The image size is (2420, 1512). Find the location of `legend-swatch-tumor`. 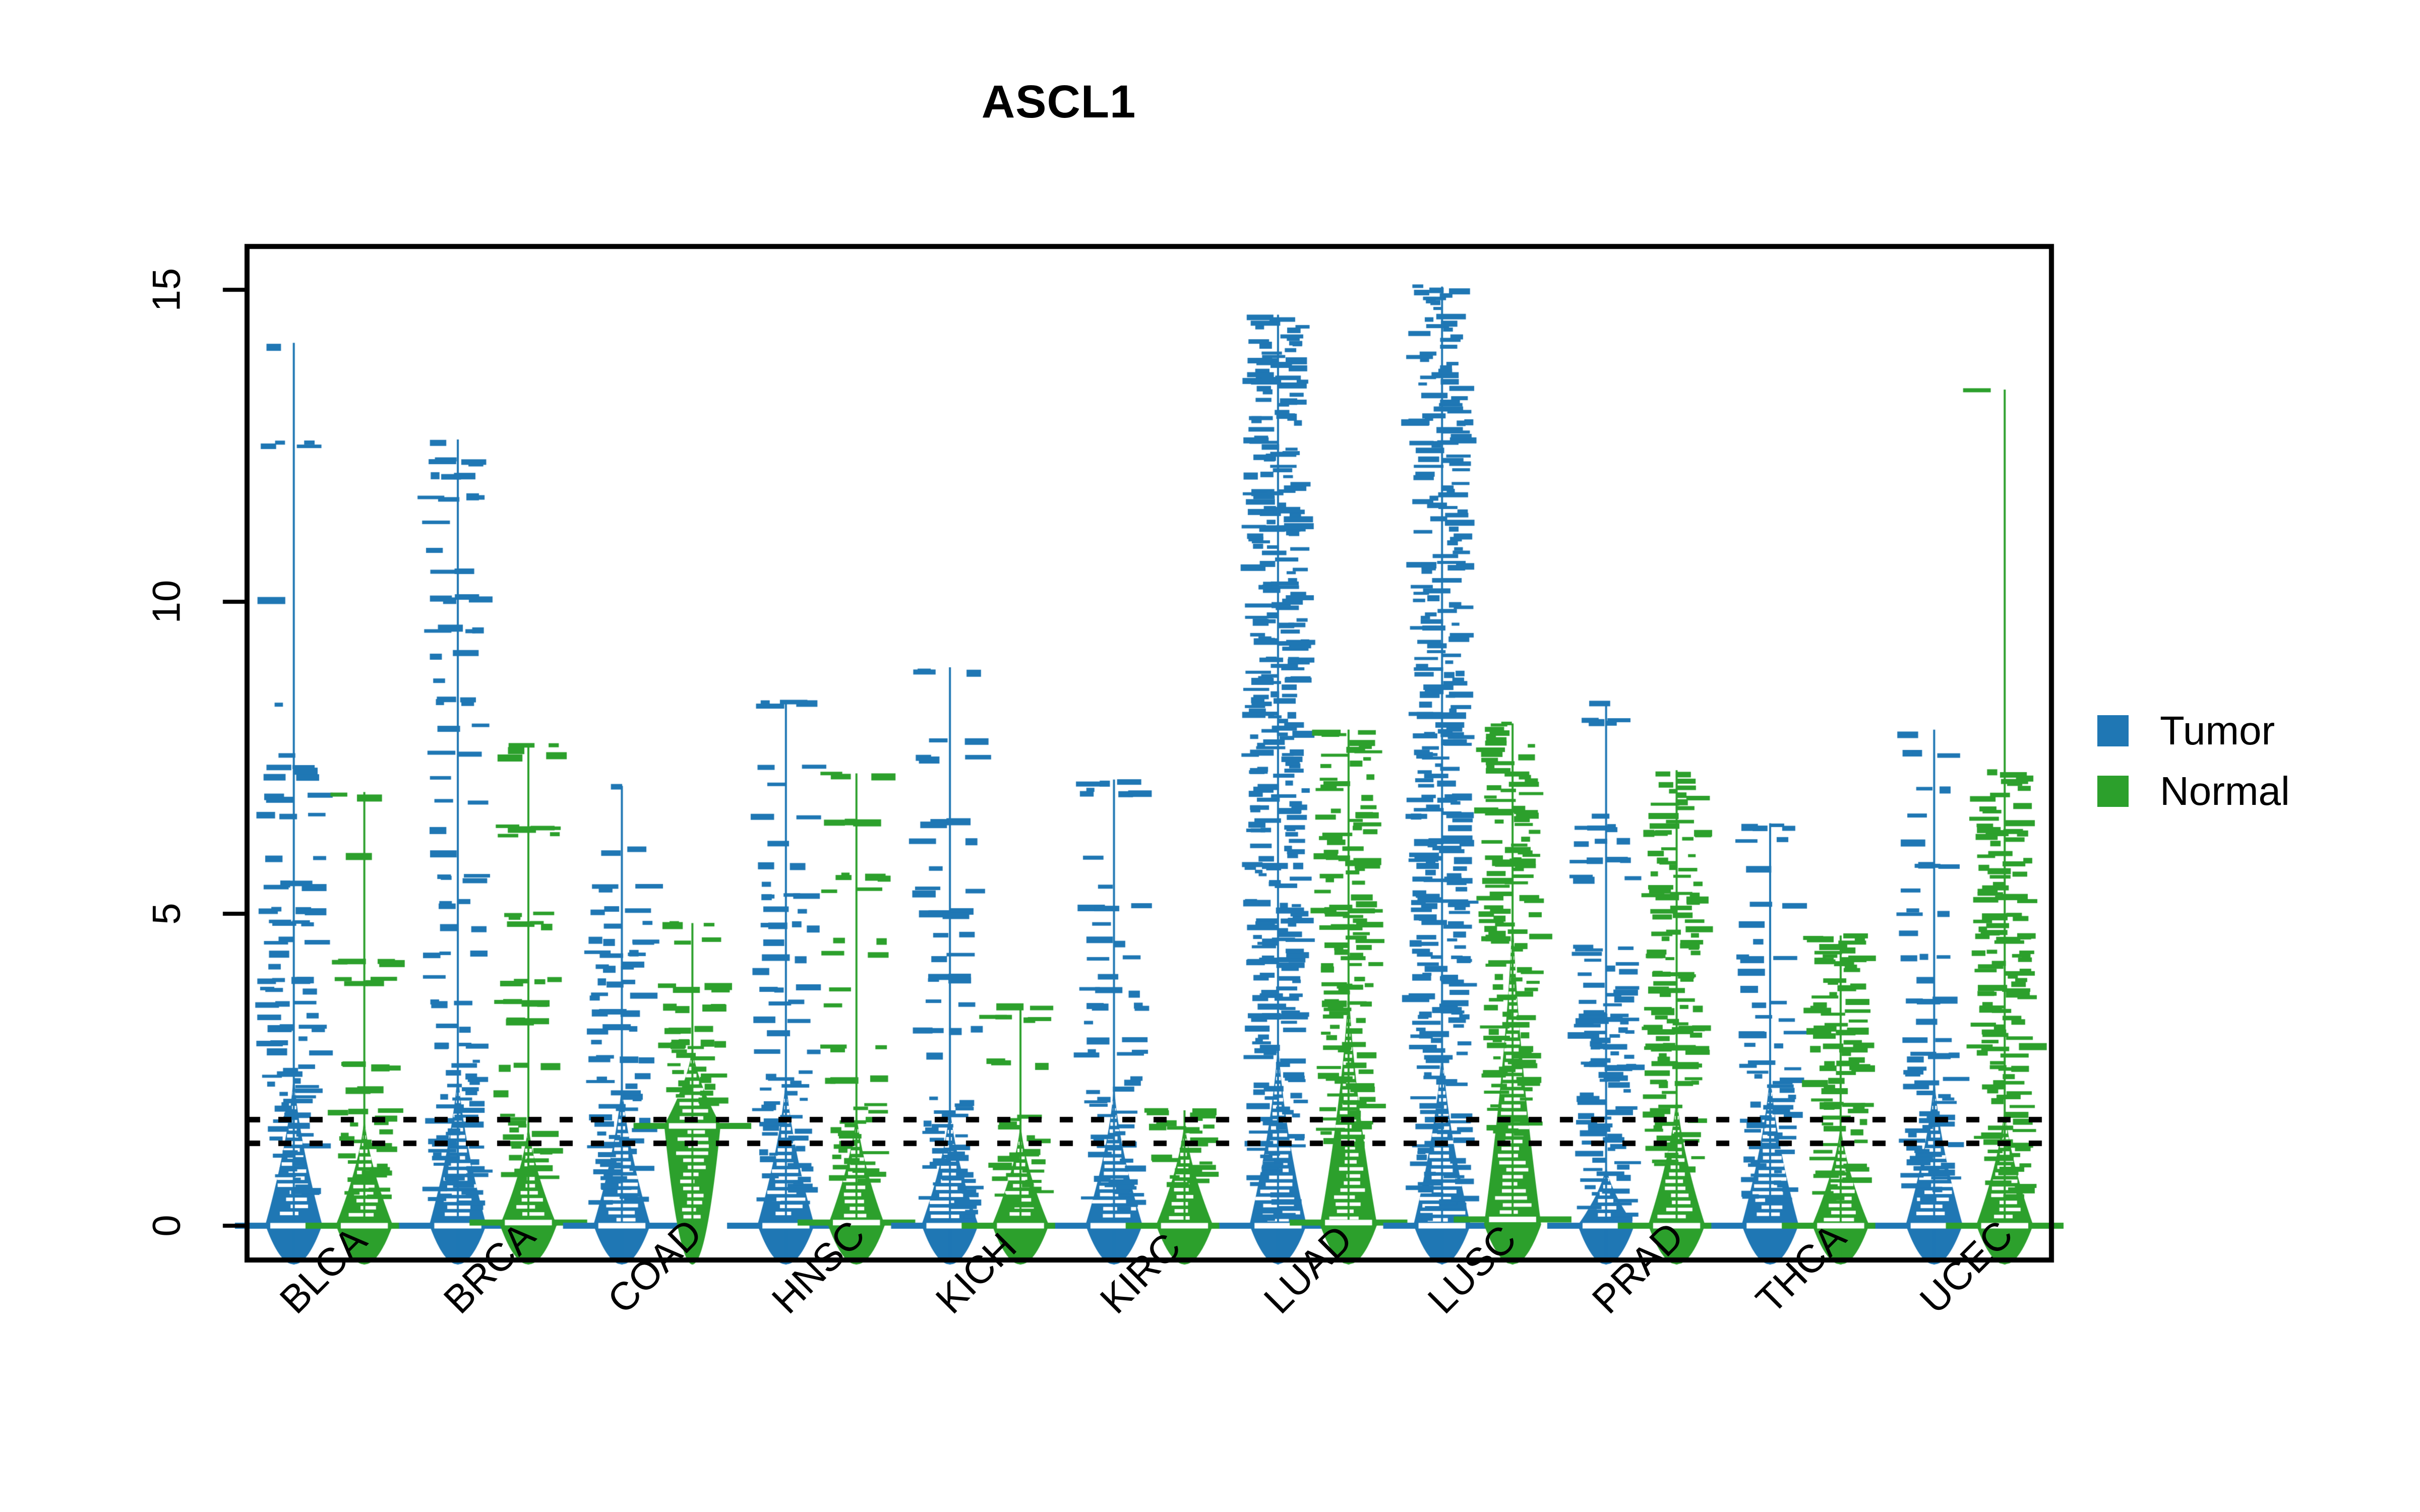

legend-swatch-tumor is located at coordinates (2113, 730).